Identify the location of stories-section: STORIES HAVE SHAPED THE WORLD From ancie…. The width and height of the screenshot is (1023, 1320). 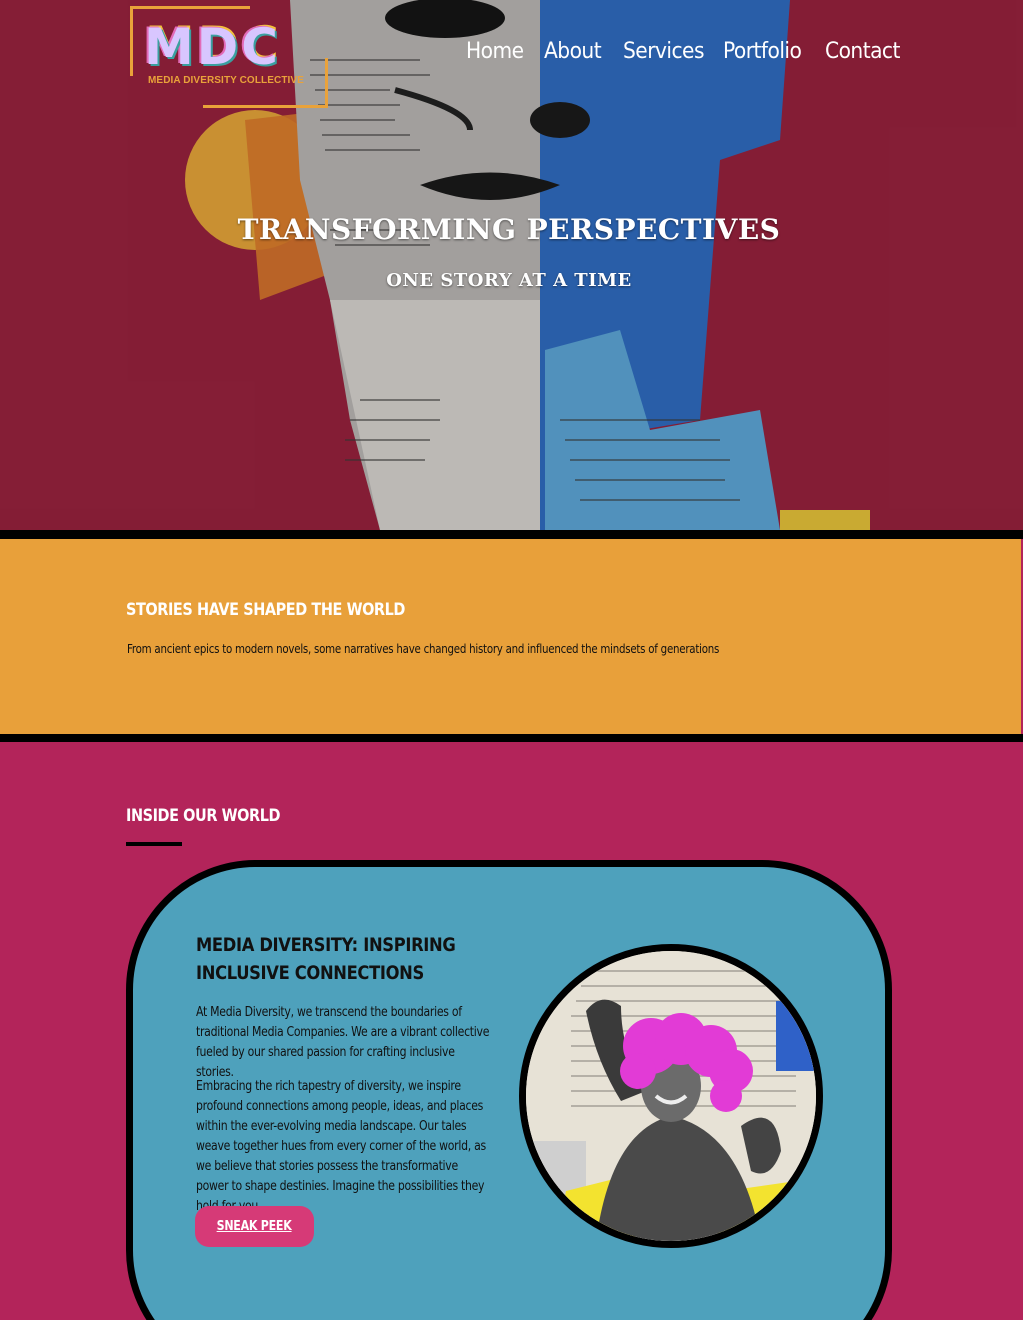
(510, 636).